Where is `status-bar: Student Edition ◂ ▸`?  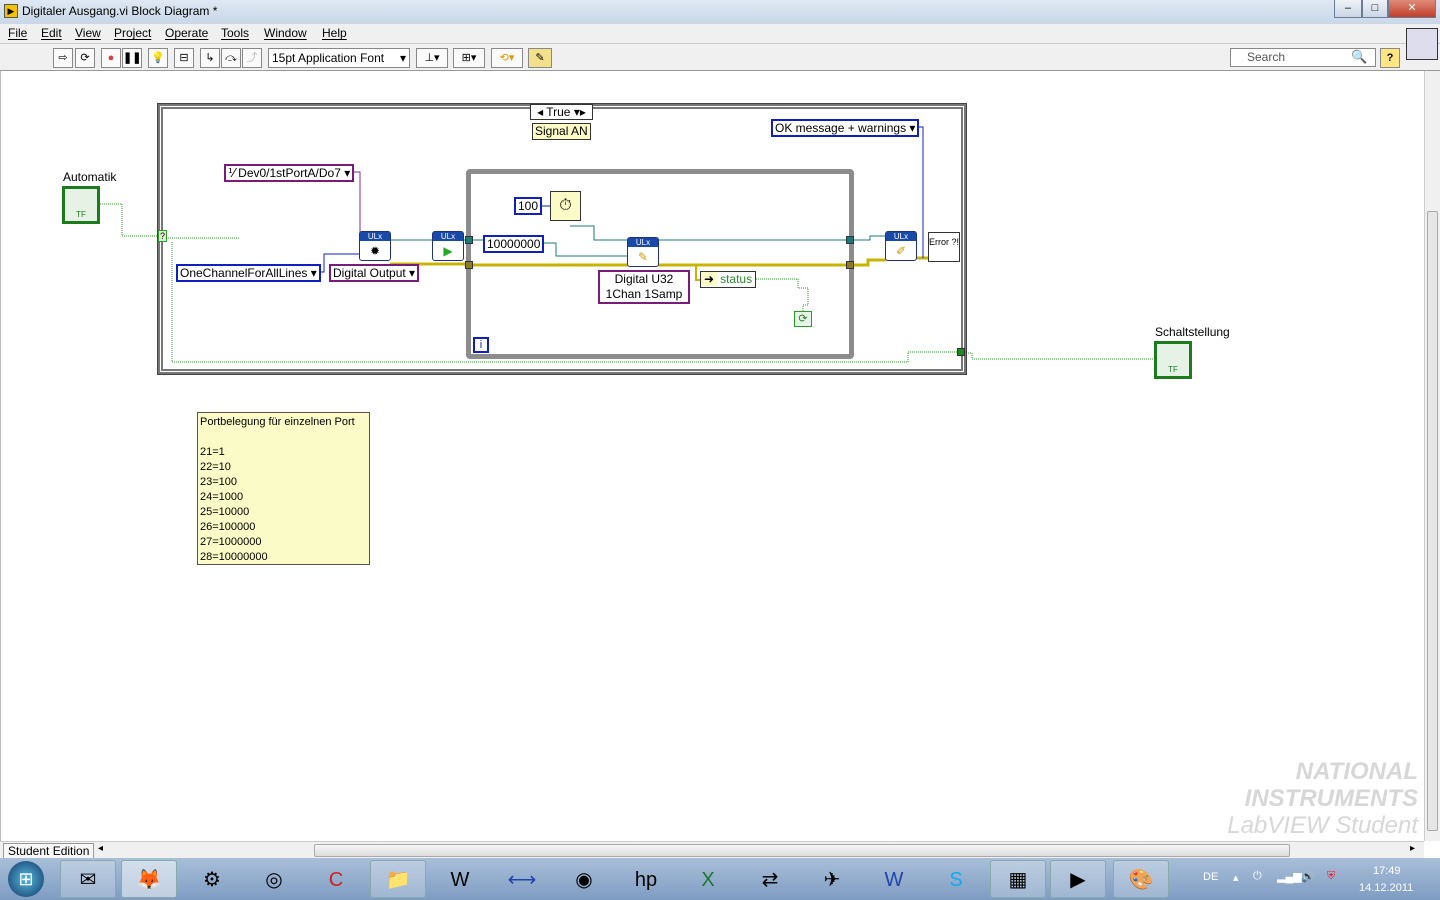 status-bar: Student Edition ◂ ▸ is located at coordinates (712, 850).